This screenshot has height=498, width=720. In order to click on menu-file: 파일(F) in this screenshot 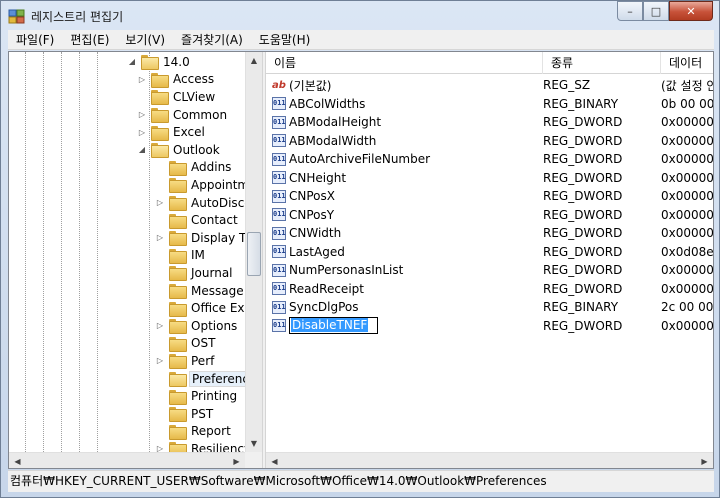, I will do `click(35, 40)`.